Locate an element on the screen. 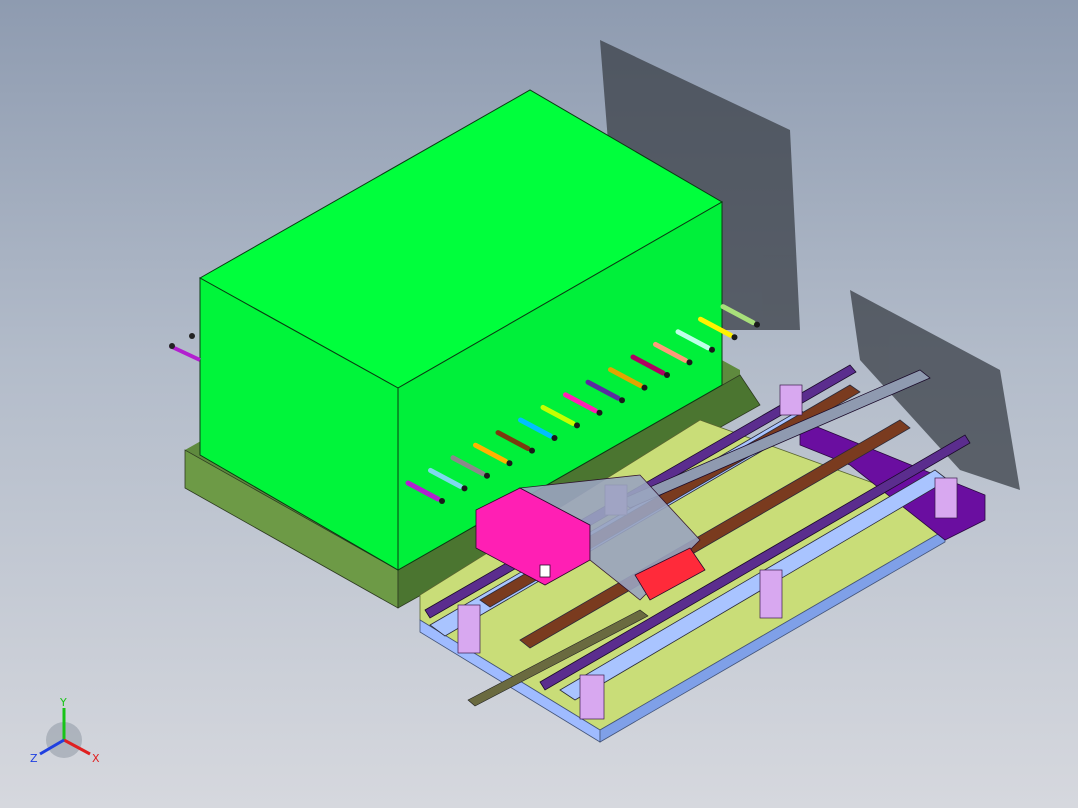 Image resolution: width=1078 pixels, height=808 pixels. x-axis-label: X is located at coordinates (96, 758).